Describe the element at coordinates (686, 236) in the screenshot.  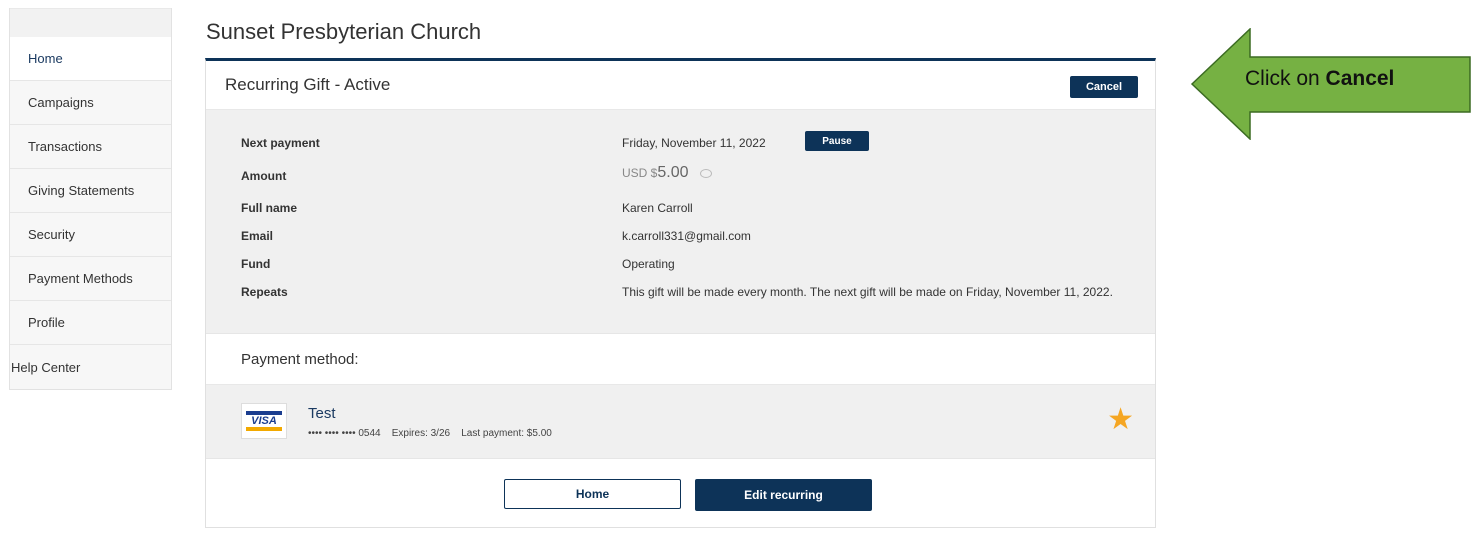
I see `email-value: k.carroll331@gmail.com` at that location.